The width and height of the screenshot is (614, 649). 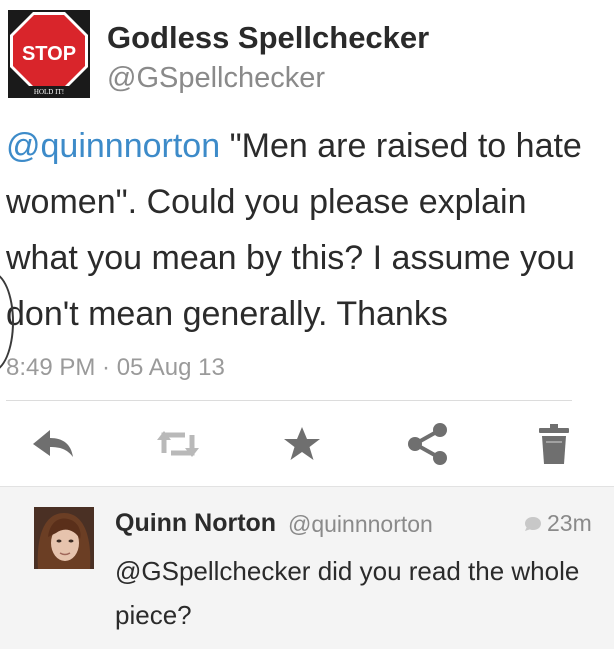 I want to click on trash-icon, so click(x=554, y=444).